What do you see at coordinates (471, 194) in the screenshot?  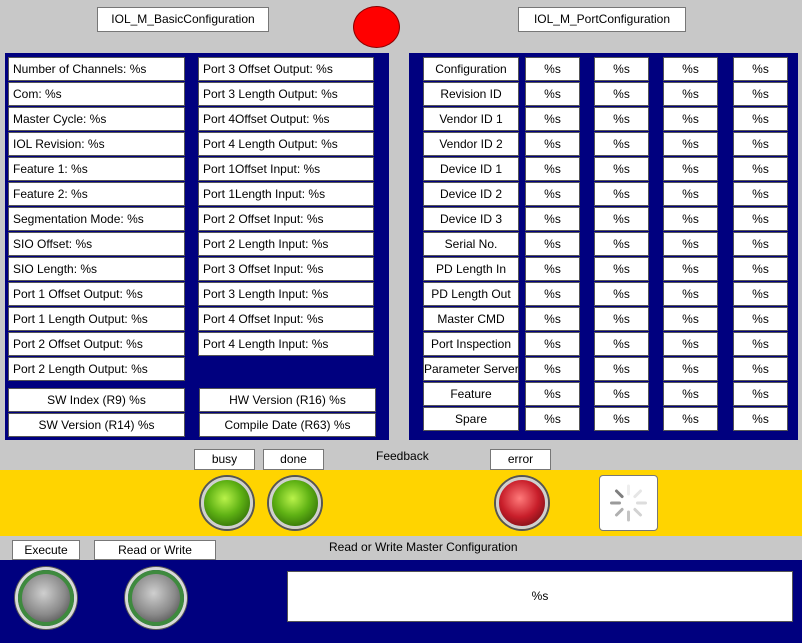 I see `port-row-label: Device ID 2` at bounding box center [471, 194].